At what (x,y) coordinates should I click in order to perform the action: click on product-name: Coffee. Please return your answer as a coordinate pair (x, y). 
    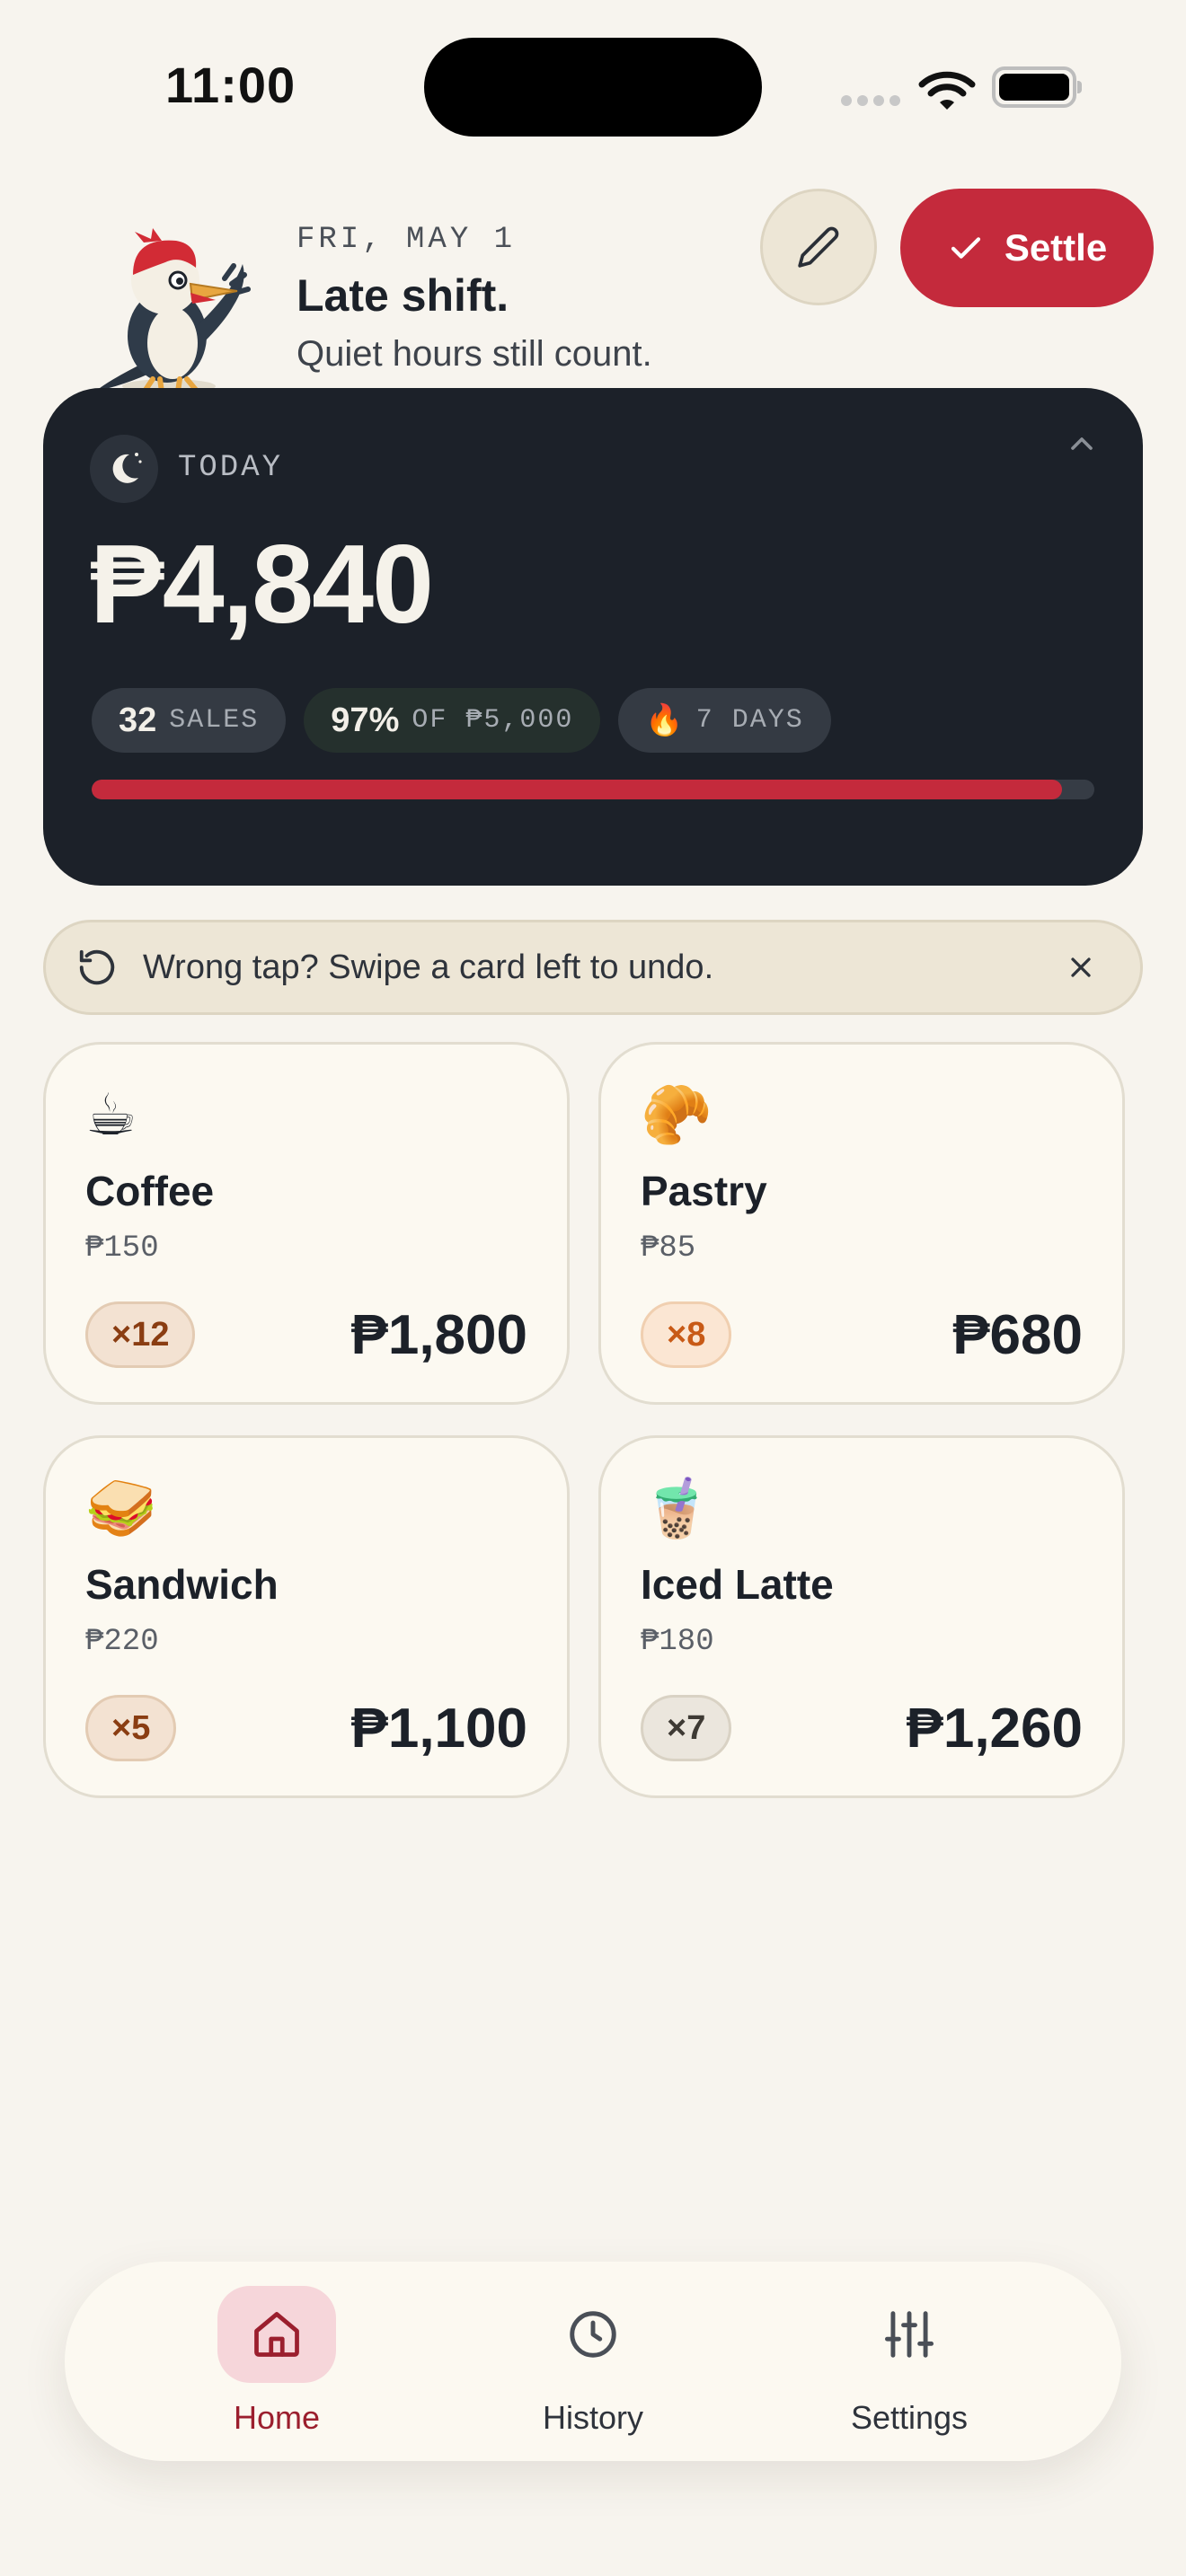
    Looking at the image, I should click on (150, 1191).